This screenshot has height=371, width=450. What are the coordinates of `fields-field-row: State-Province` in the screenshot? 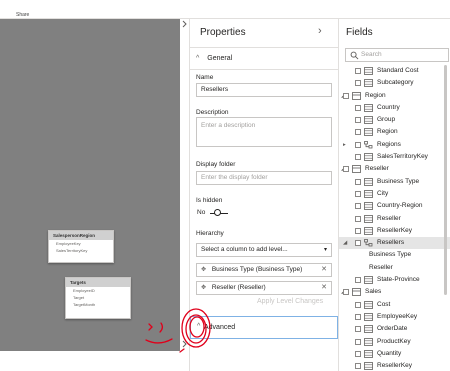 It's located at (394, 280).